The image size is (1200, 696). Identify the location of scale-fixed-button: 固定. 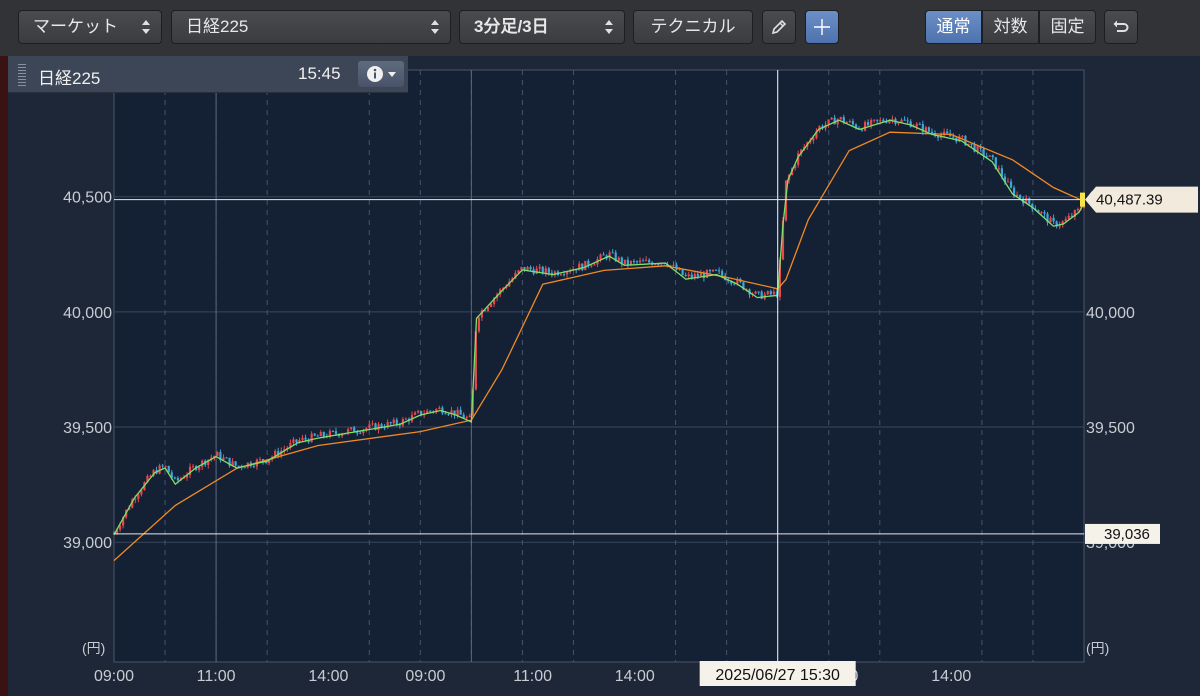
(1067, 27).